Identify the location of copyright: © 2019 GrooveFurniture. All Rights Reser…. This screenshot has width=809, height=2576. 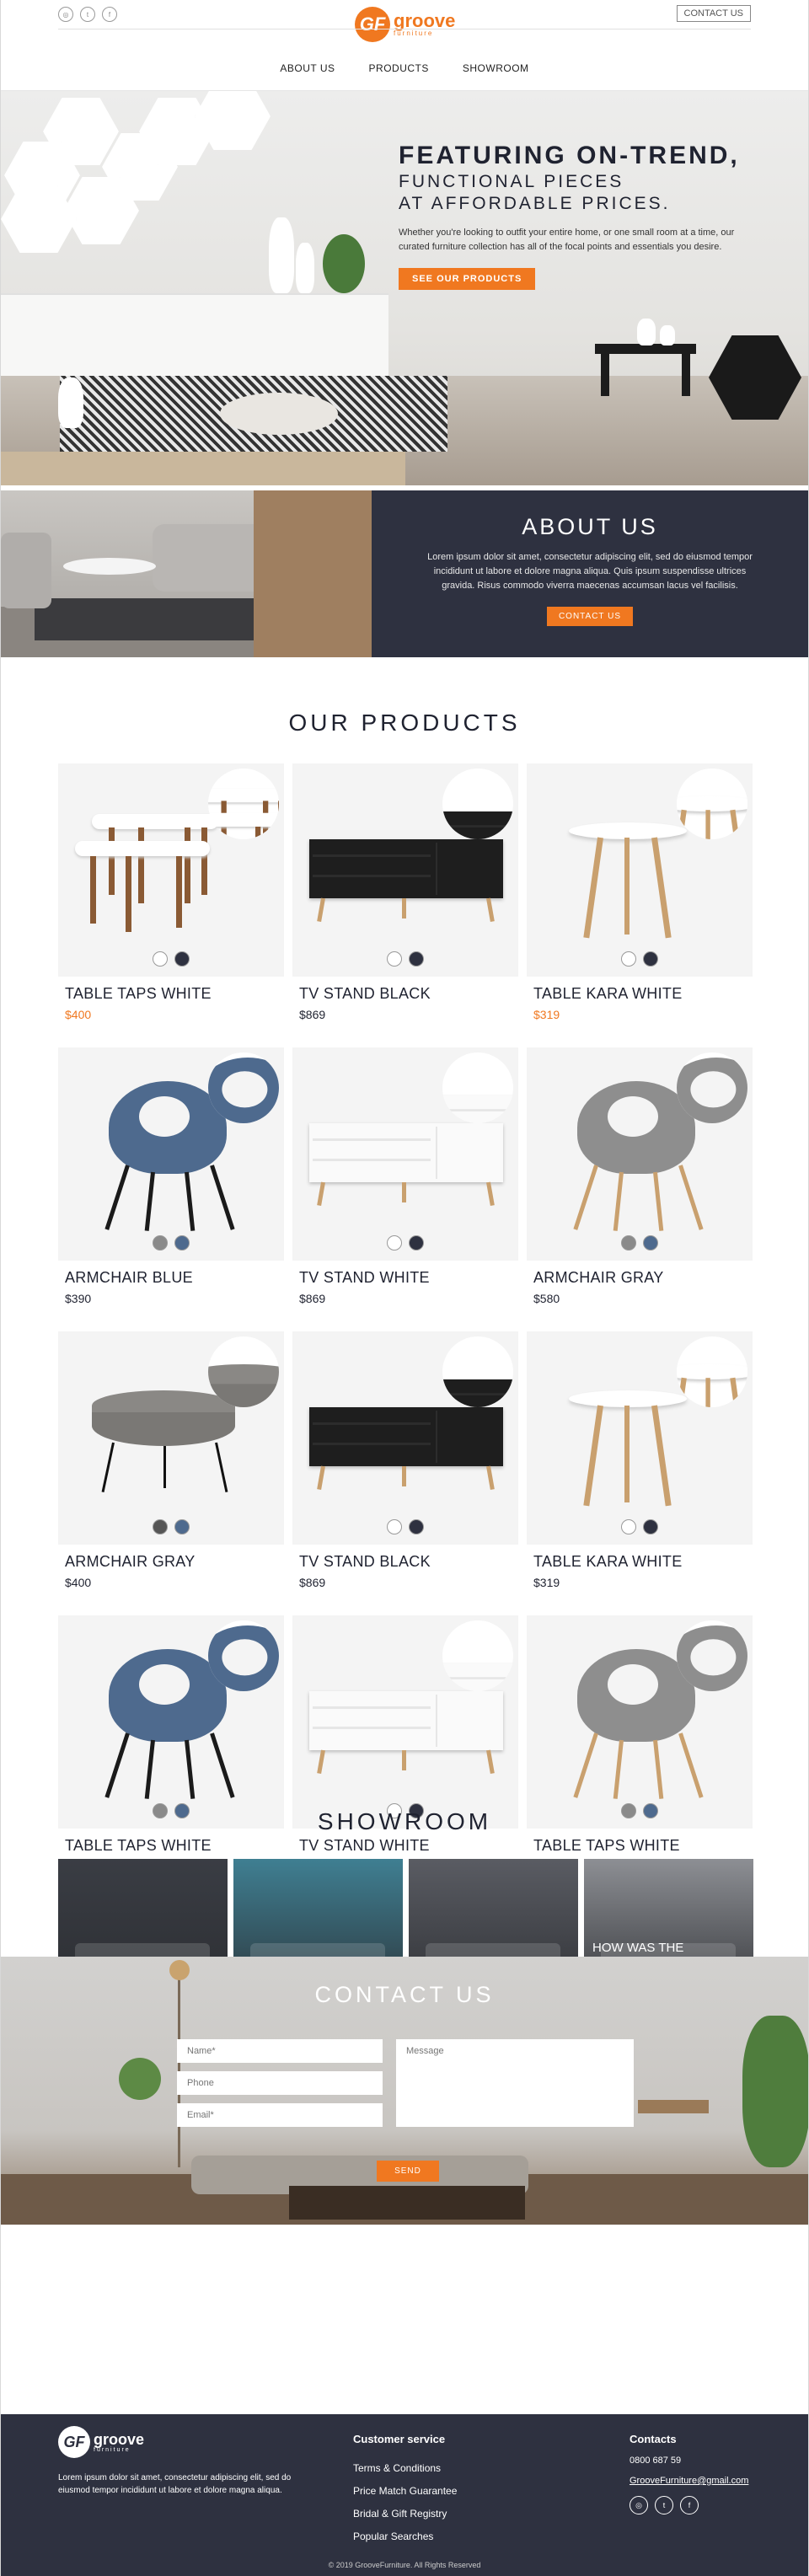
(404, 2565).